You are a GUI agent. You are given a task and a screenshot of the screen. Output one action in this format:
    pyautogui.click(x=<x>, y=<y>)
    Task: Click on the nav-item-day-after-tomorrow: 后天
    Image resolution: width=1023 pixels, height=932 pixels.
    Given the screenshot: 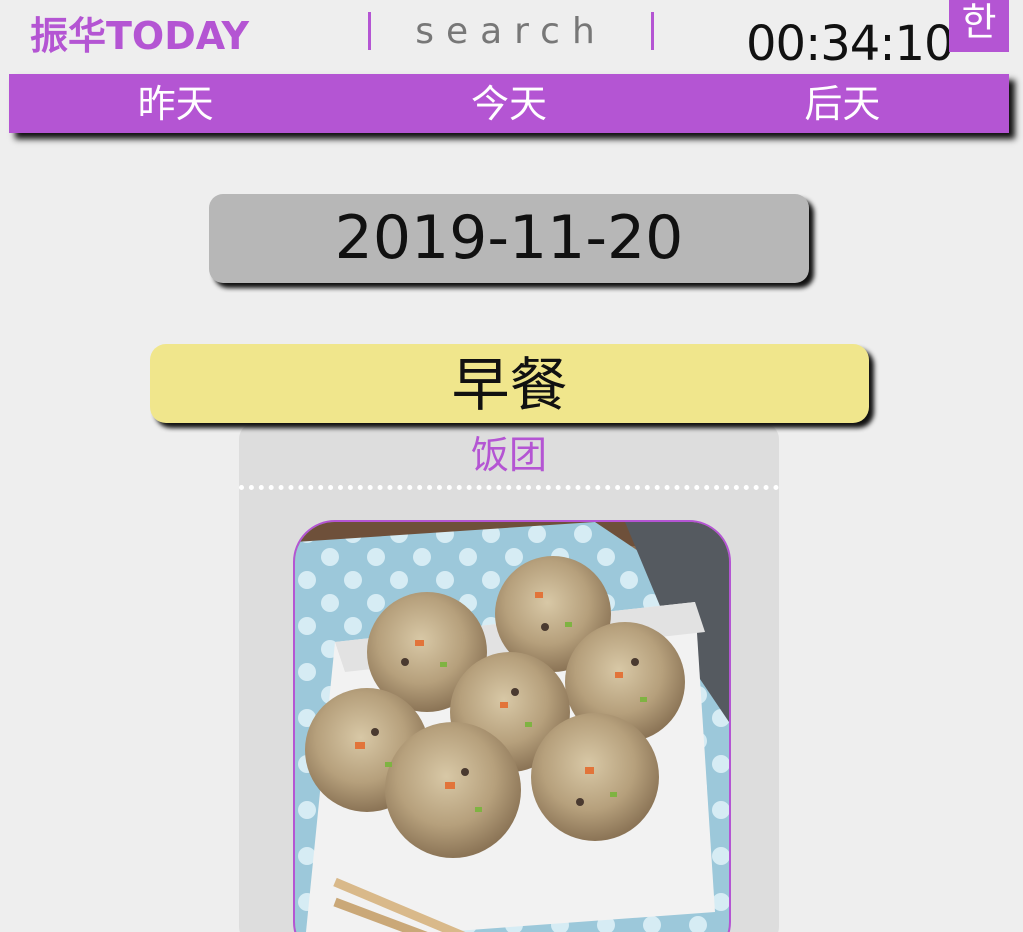 What is the action you would take?
    pyautogui.click(x=842, y=103)
    